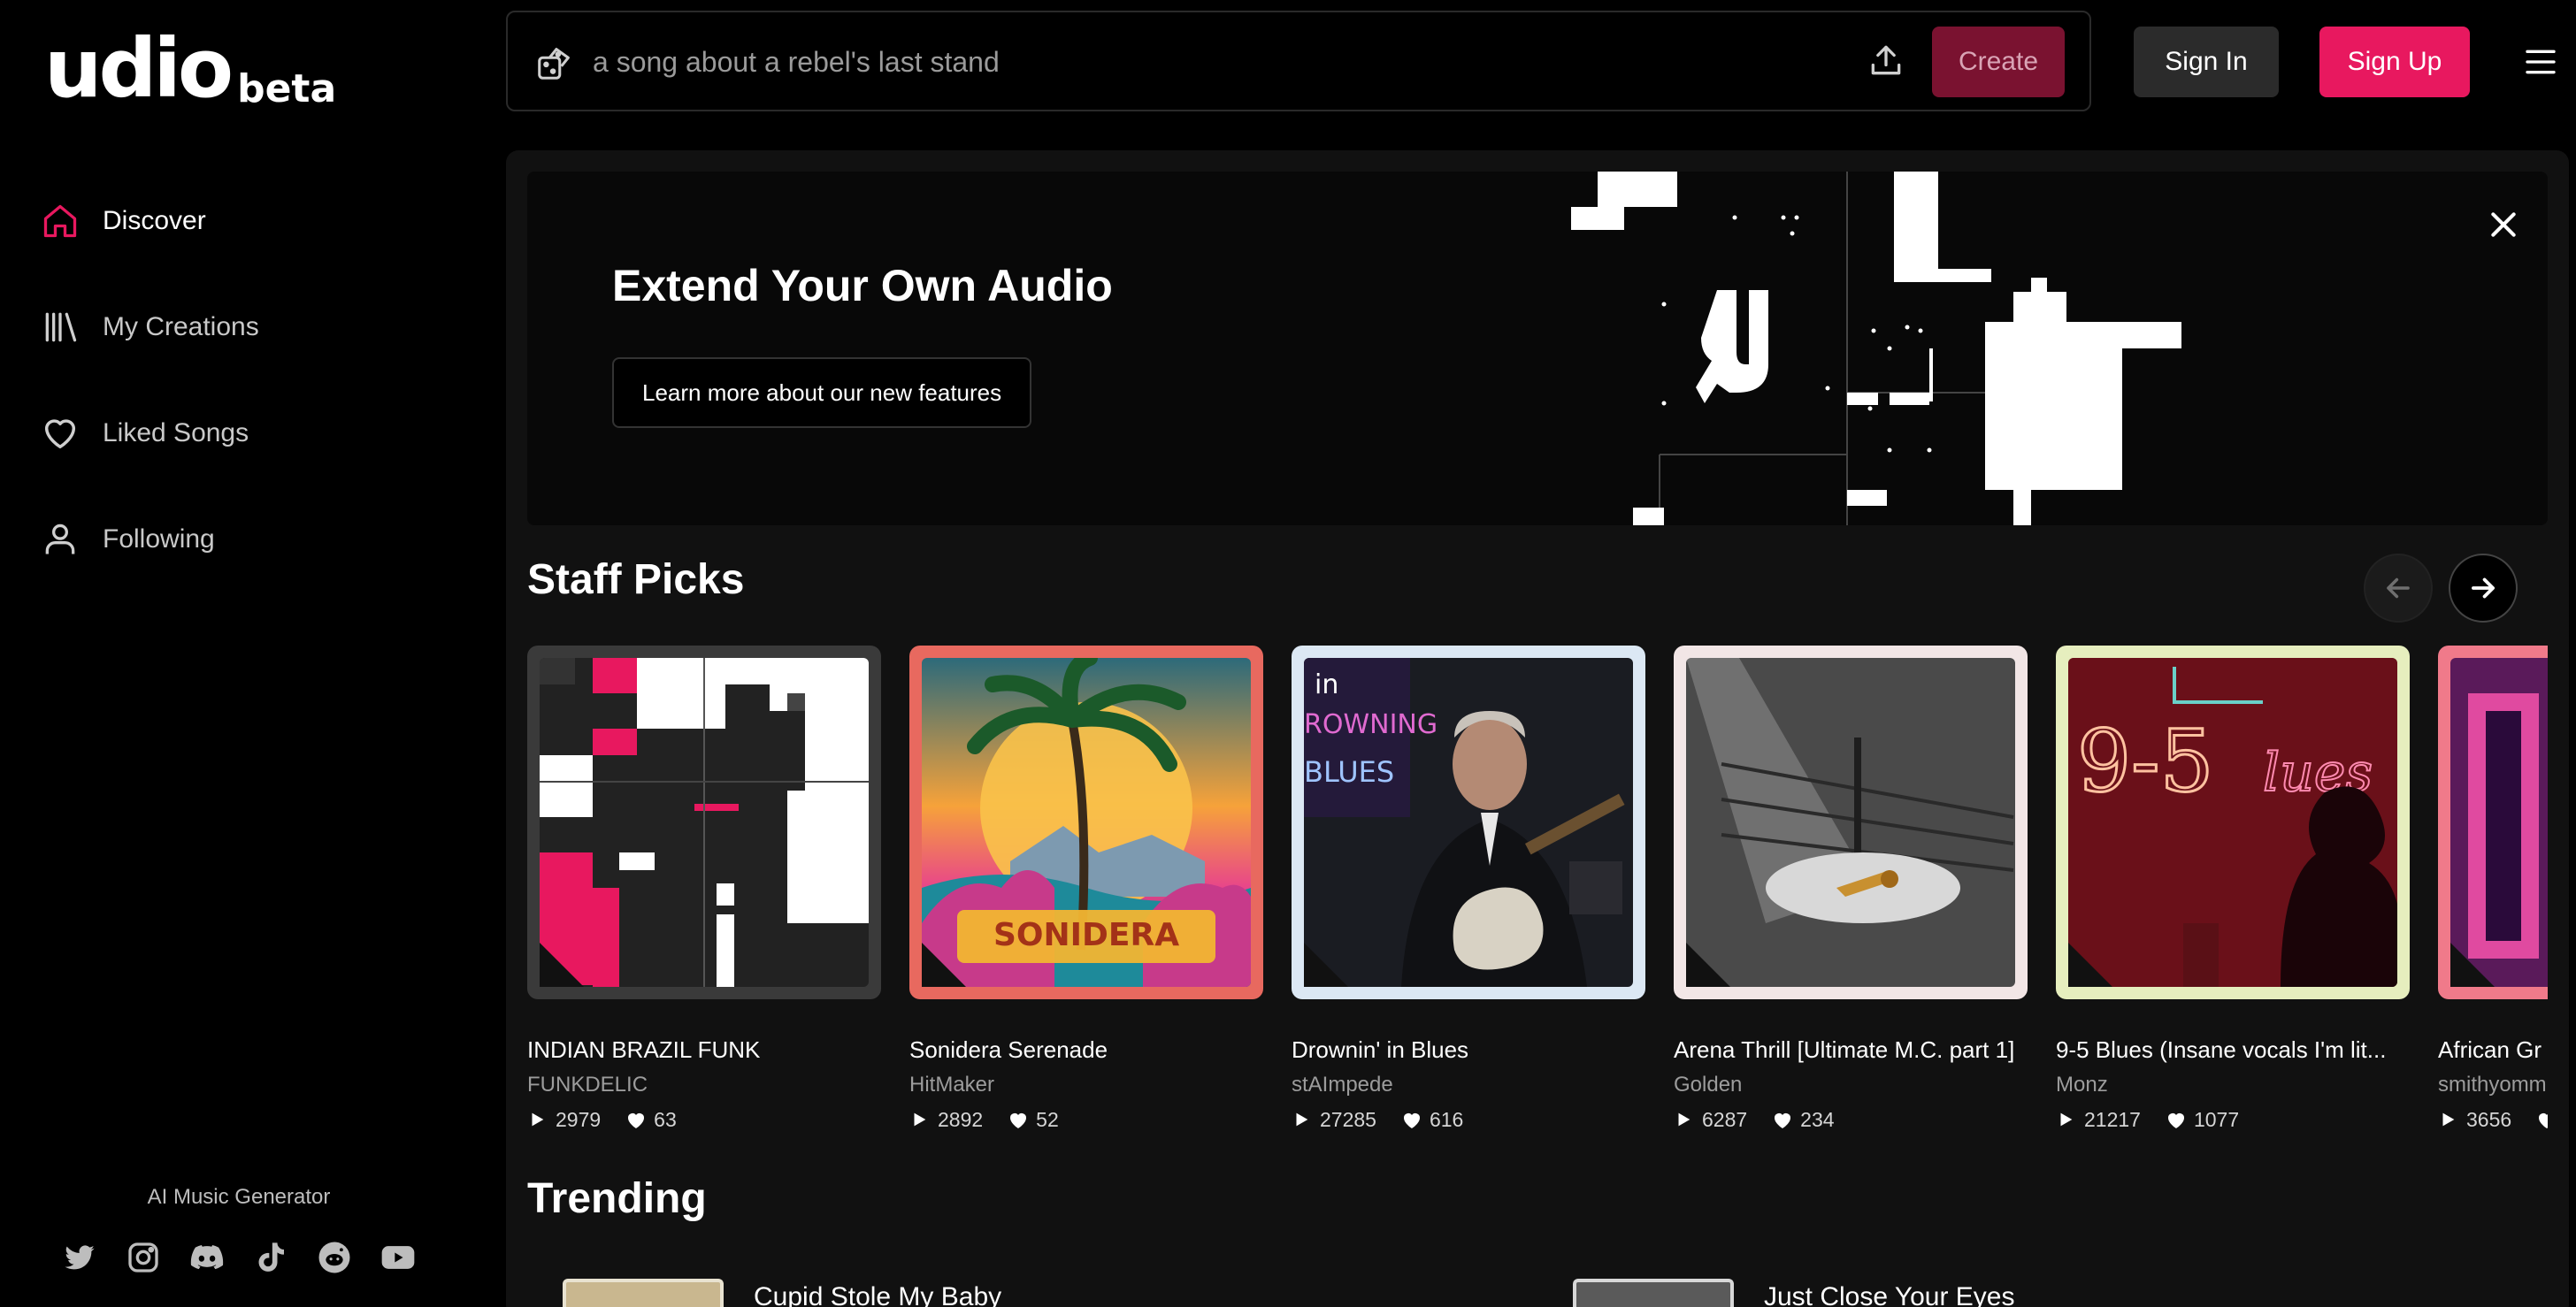 Image resolution: width=2576 pixels, height=1307 pixels. I want to click on home-icon, so click(60, 221).